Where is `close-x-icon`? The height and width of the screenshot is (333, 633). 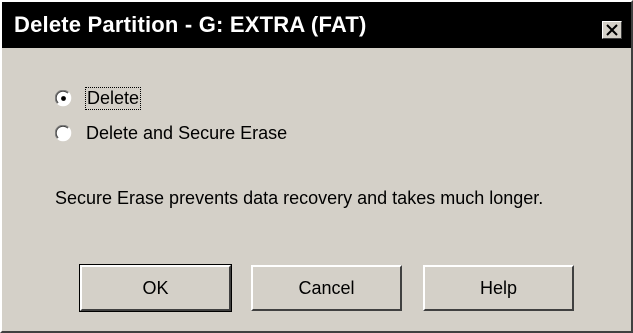
close-x-icon is located at coordinates (612, 30).